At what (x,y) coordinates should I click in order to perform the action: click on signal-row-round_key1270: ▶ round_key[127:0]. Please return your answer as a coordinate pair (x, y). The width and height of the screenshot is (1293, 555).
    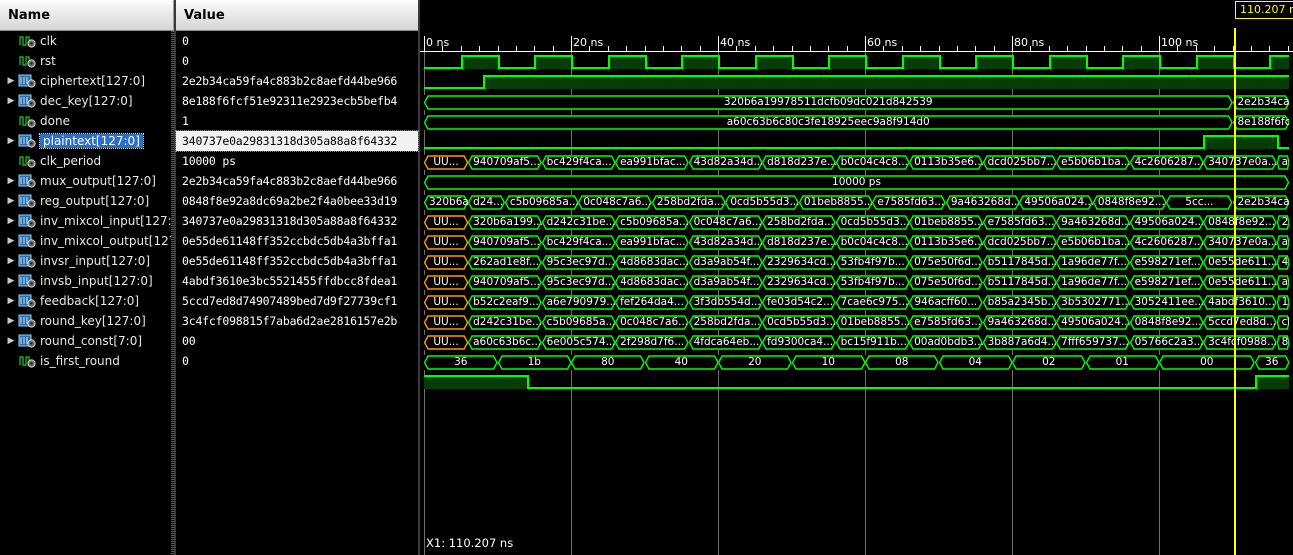
    Looking at the image, I should click on (87, 321).